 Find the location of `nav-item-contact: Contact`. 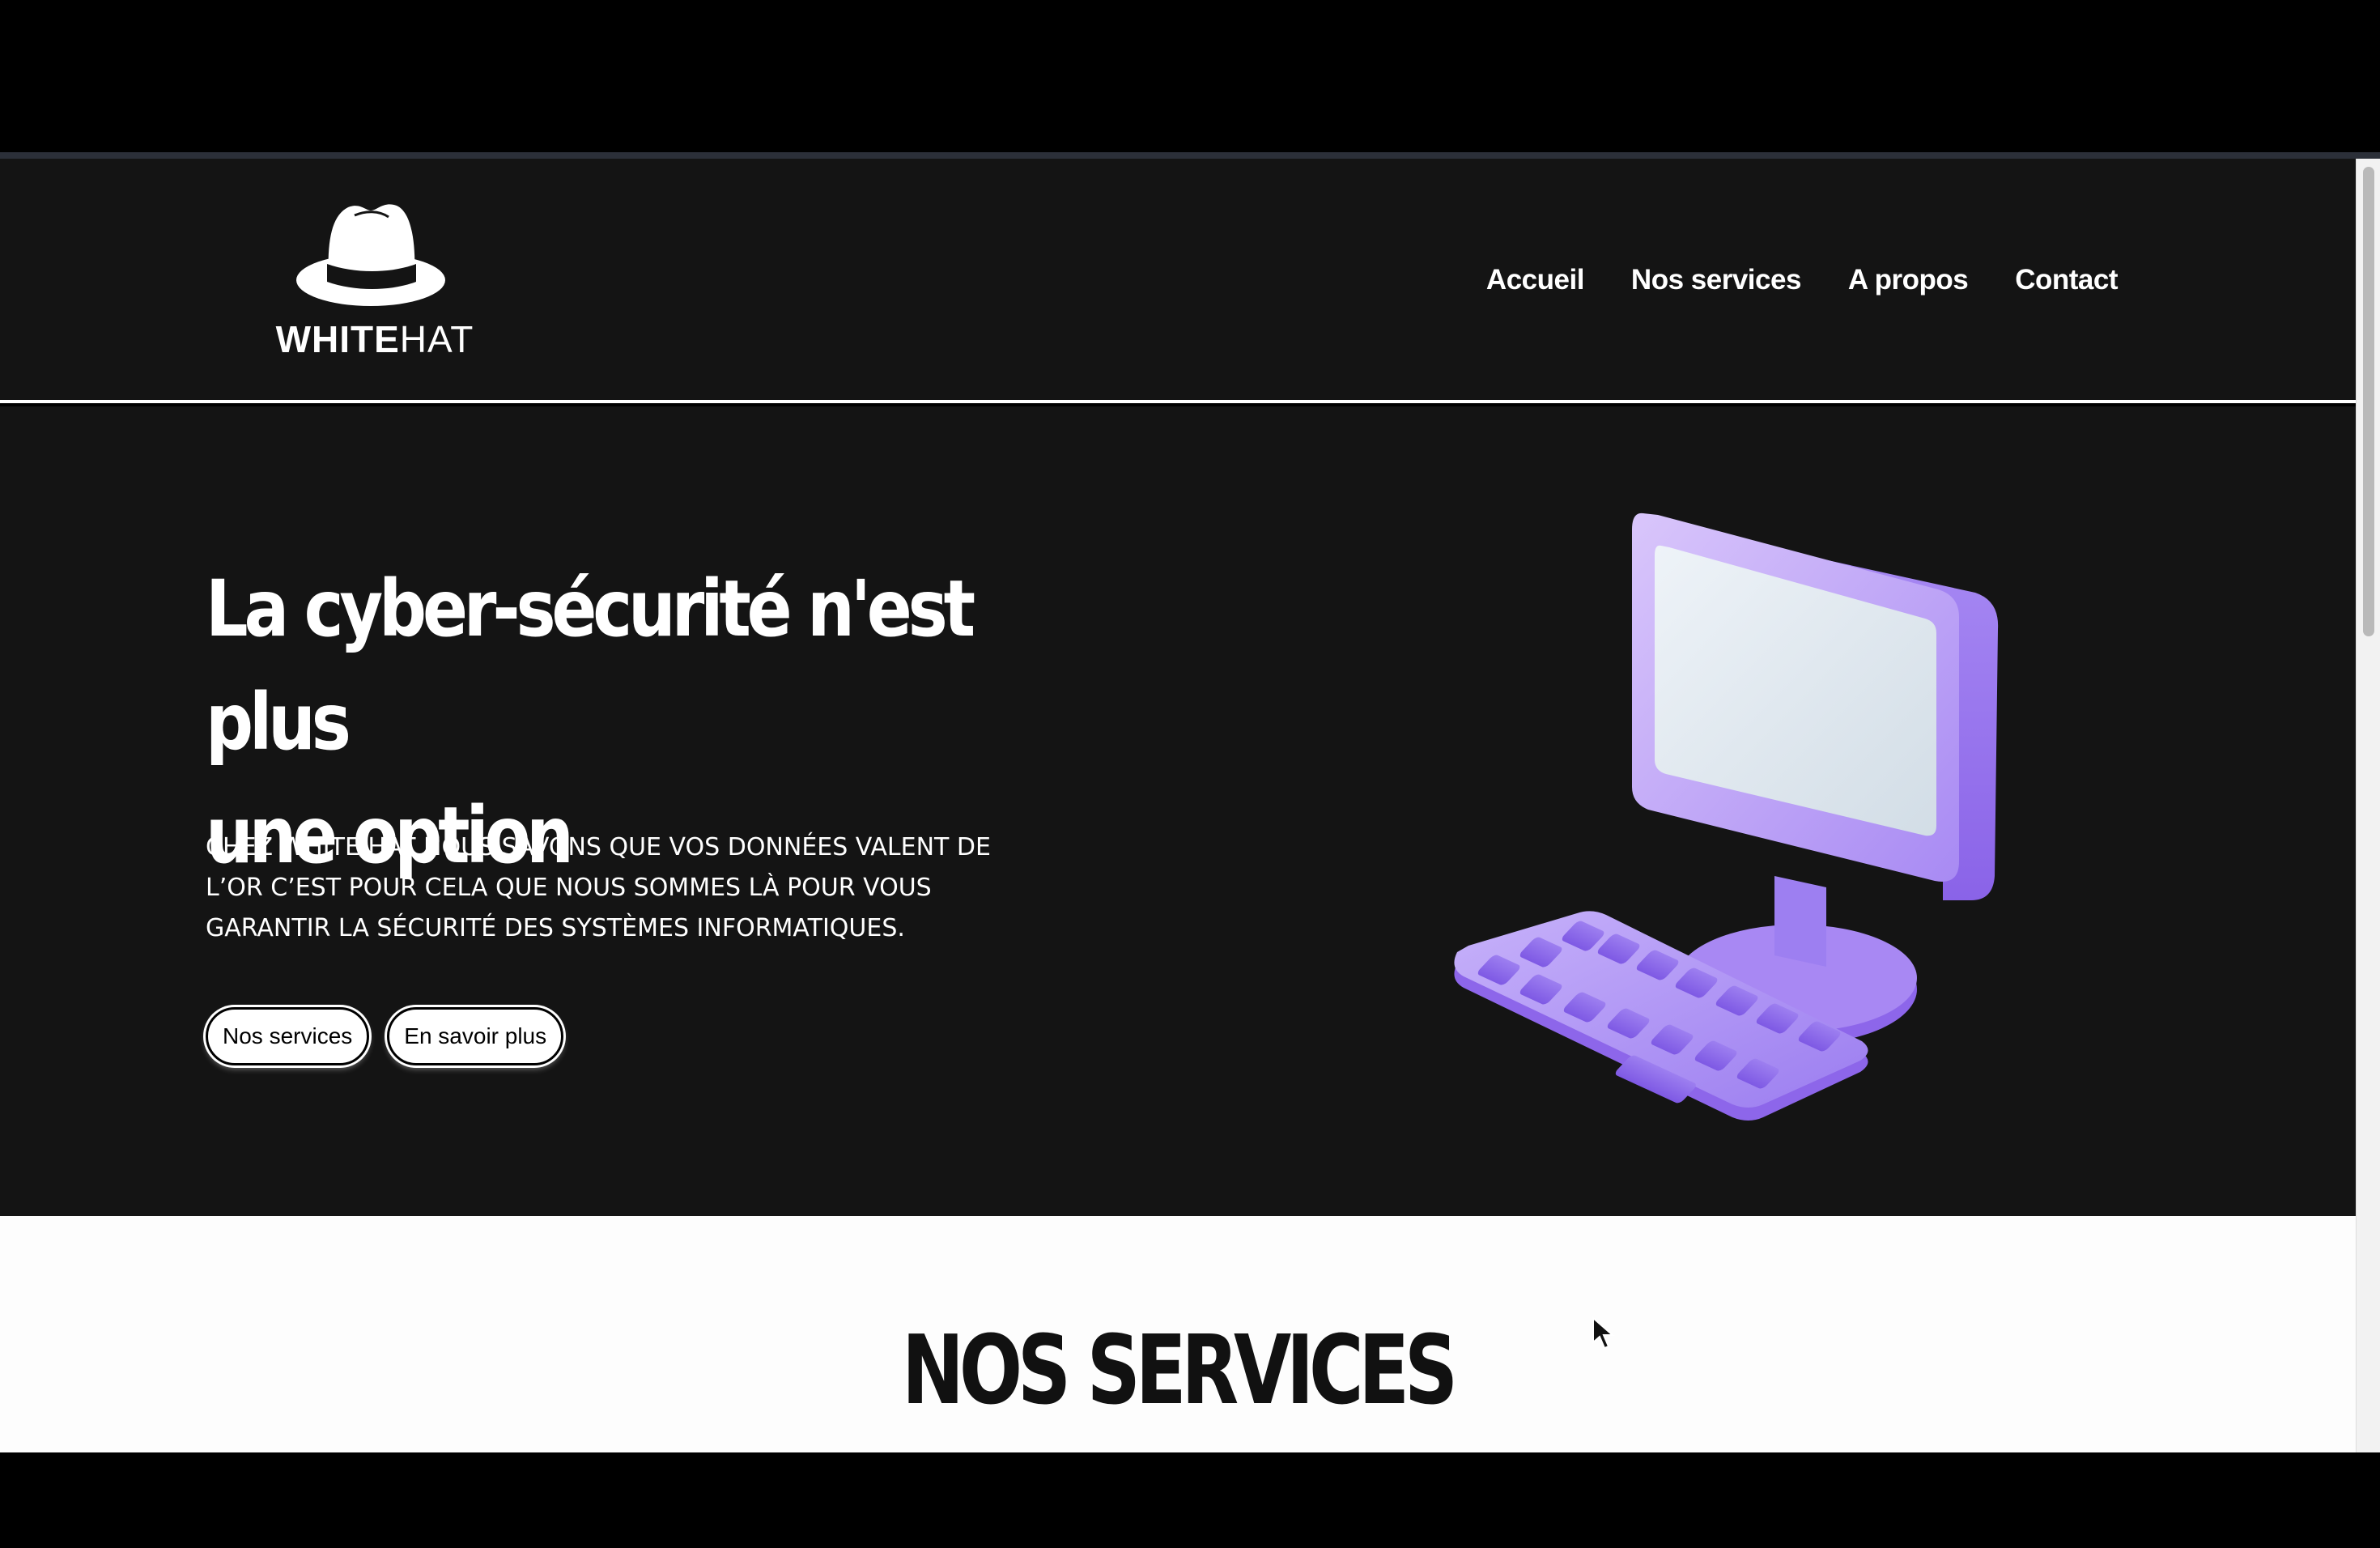

nav-item-contact: Contact is located at coordinates (2066, 280).